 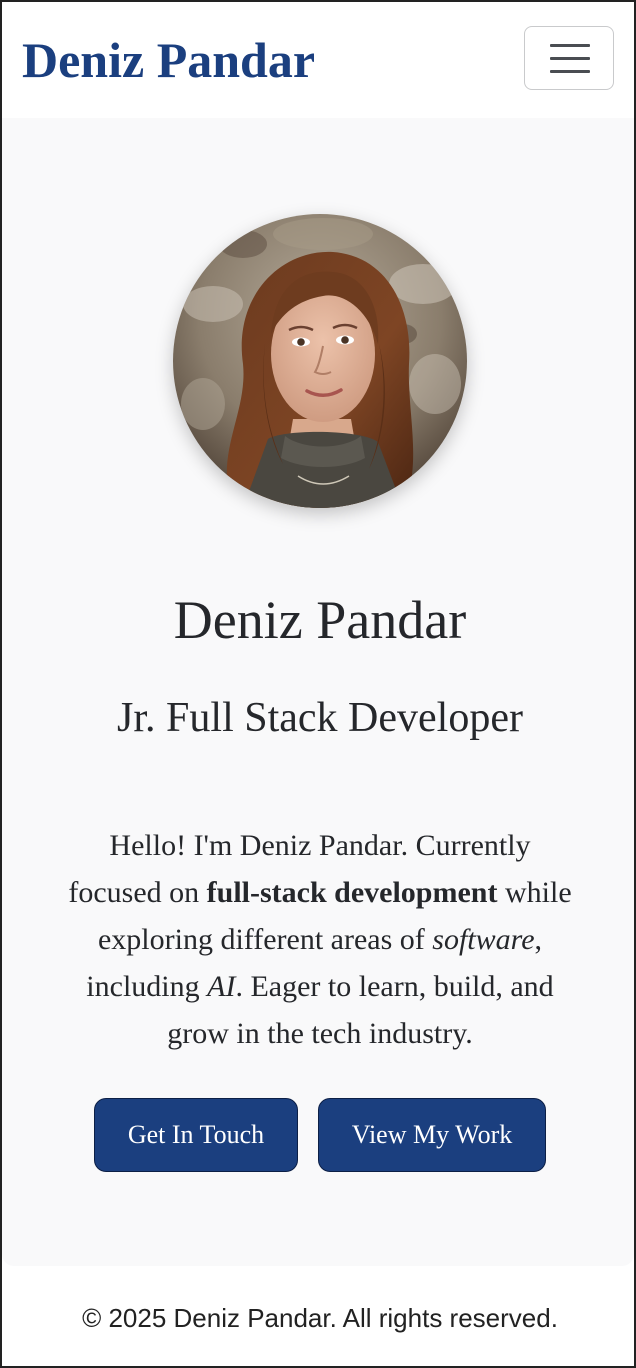 What do you see at coordinates (320, 361) in the screenshot?
I see `profile-photo` at bounding box center [320, 361].